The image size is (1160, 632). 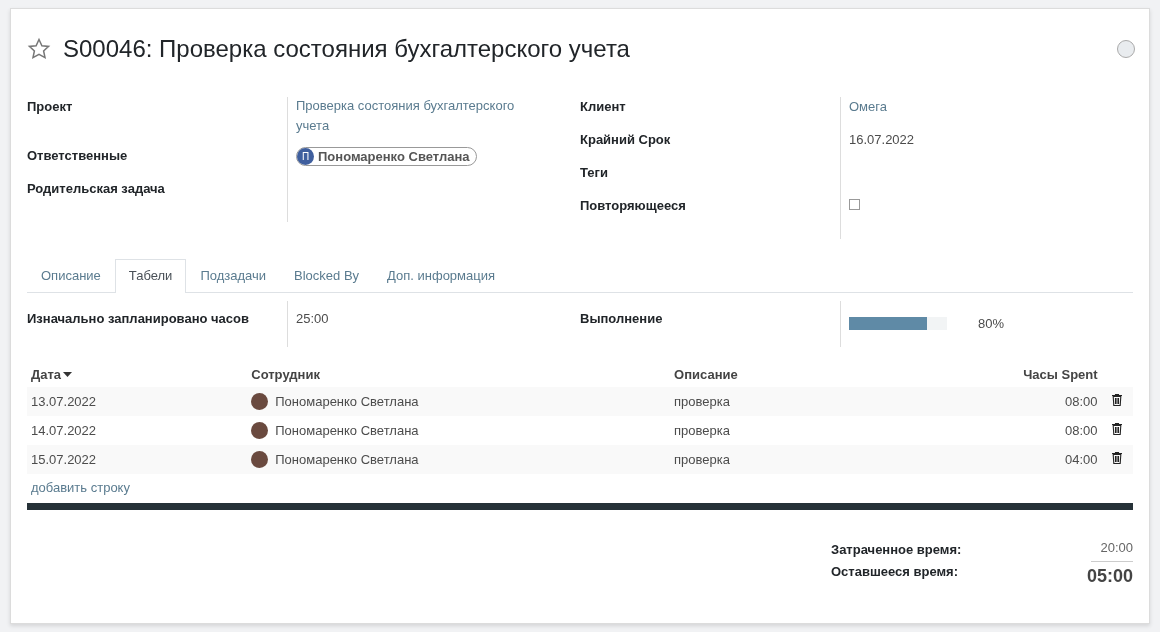 What do you see at coordinates (233, 275) in the screenshot?
I see `tab: Подзадачи` at bounding box center [233, 275].